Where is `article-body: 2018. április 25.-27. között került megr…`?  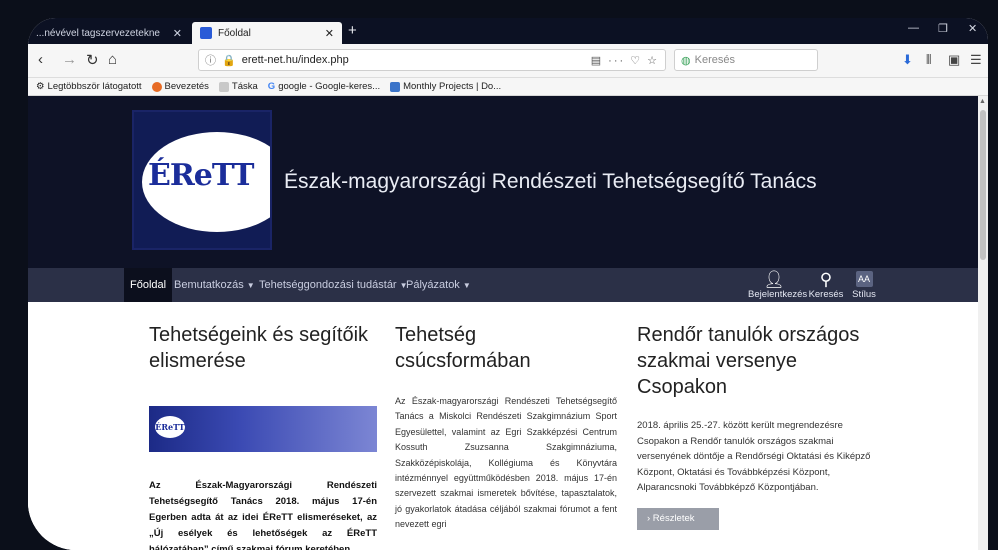
article-body: 2018. április 25.-27. között került megr… is located at coordinates (754, 457).